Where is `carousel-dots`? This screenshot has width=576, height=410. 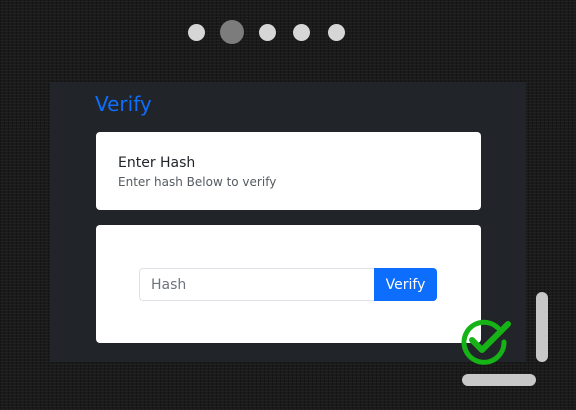 carousel-dots is located at coordinates (273, 32).